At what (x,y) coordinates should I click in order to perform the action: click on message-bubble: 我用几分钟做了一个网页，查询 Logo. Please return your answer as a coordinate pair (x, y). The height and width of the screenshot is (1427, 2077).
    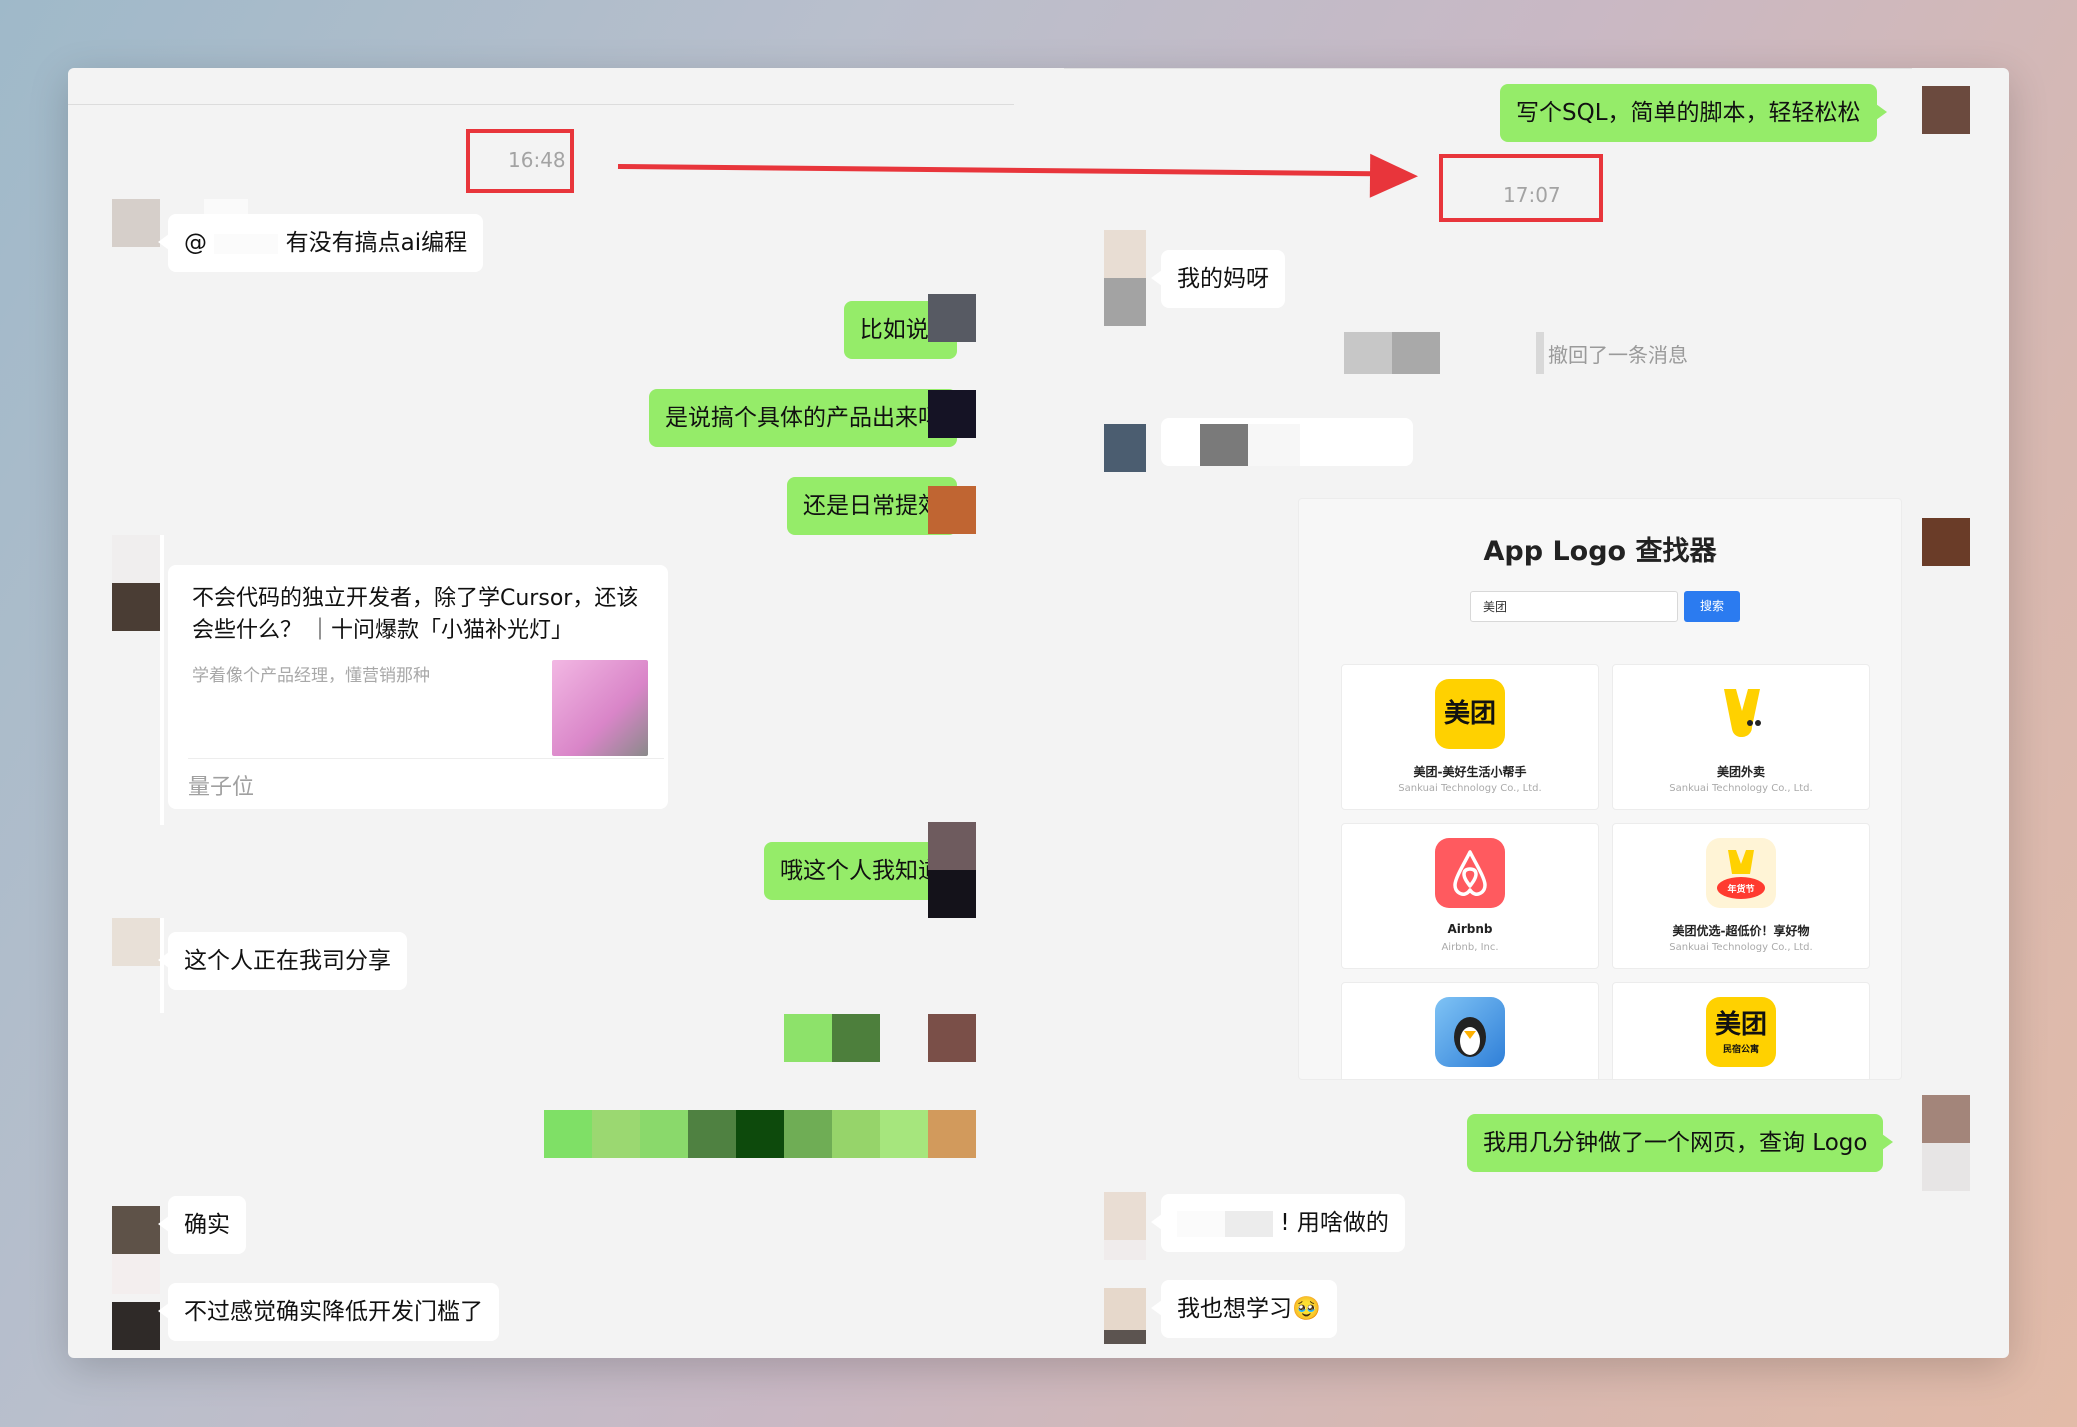
    Looking at the image, I should click on (1680, 1143).